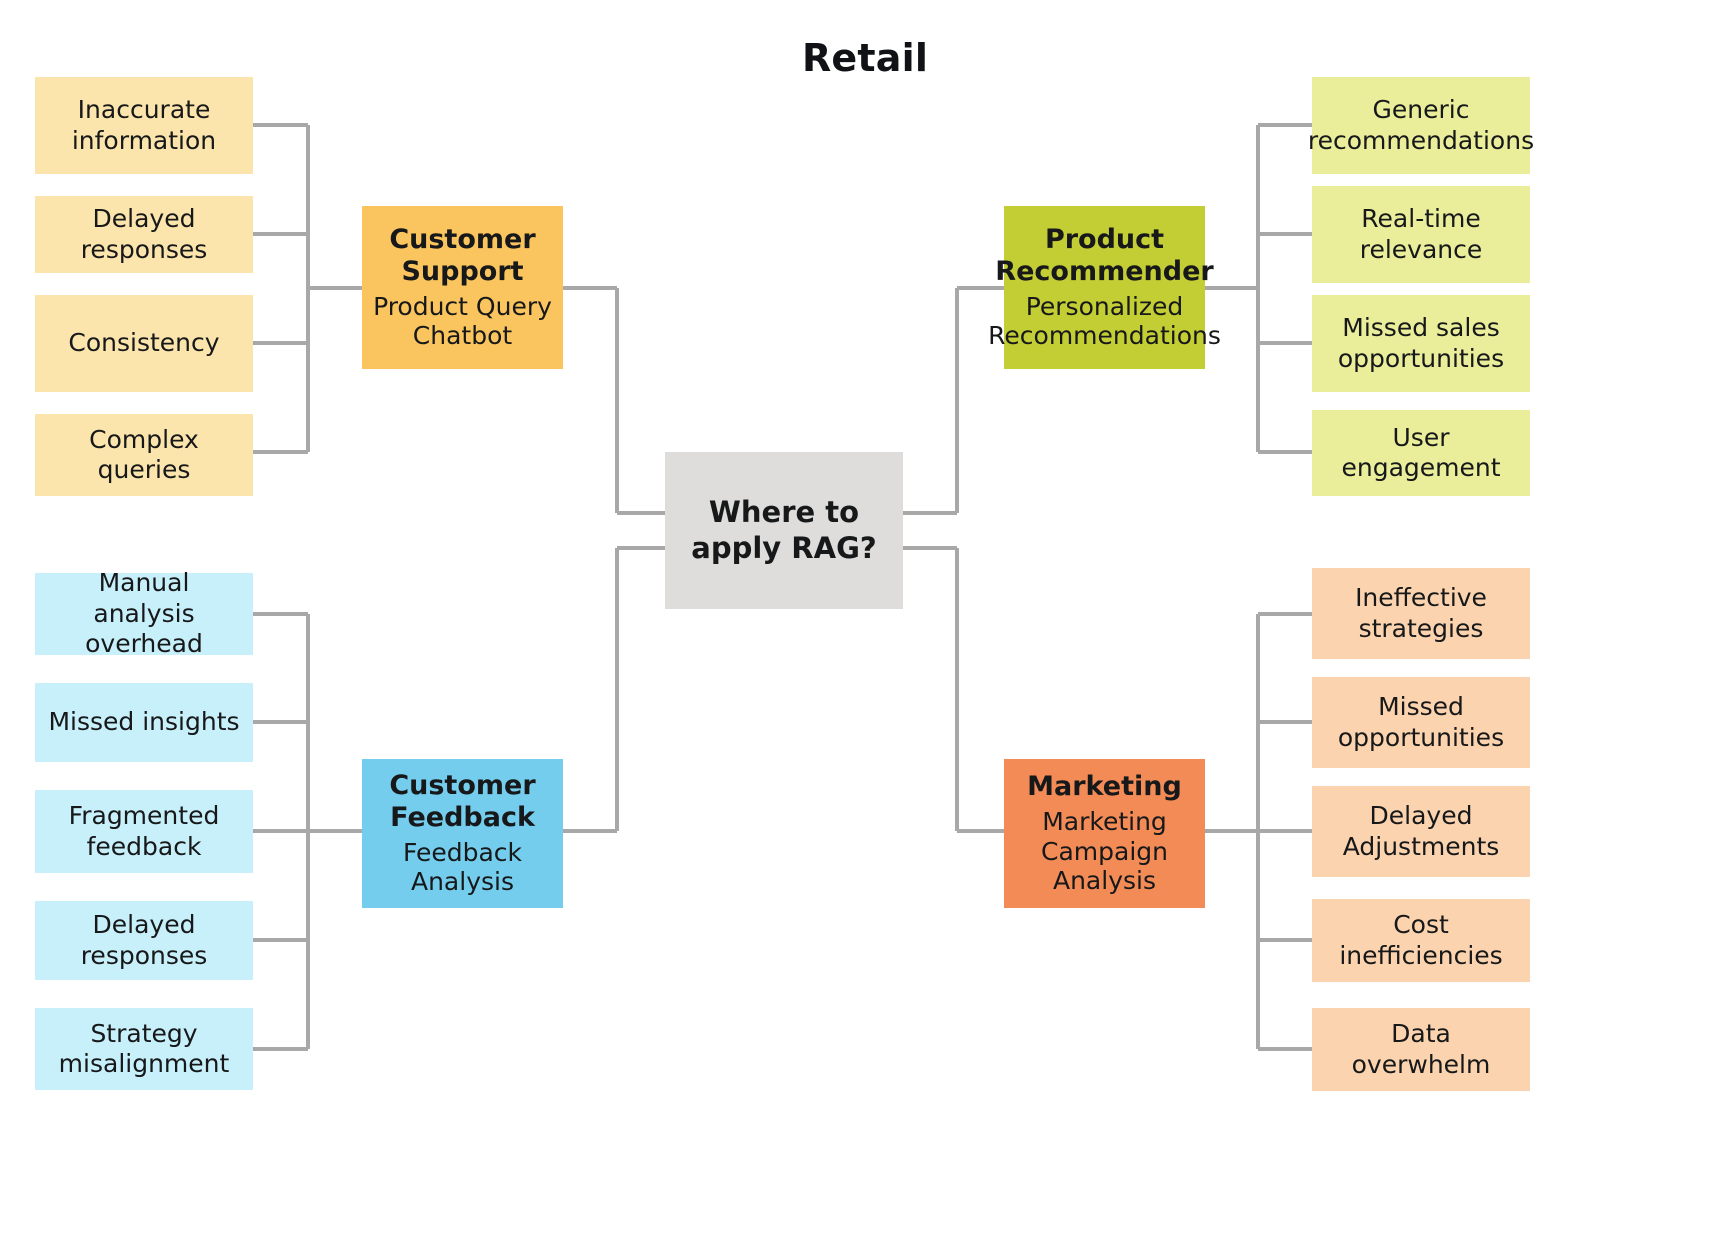  I want to click on leaf-box: Generic recommendations, so click(1421, 125).